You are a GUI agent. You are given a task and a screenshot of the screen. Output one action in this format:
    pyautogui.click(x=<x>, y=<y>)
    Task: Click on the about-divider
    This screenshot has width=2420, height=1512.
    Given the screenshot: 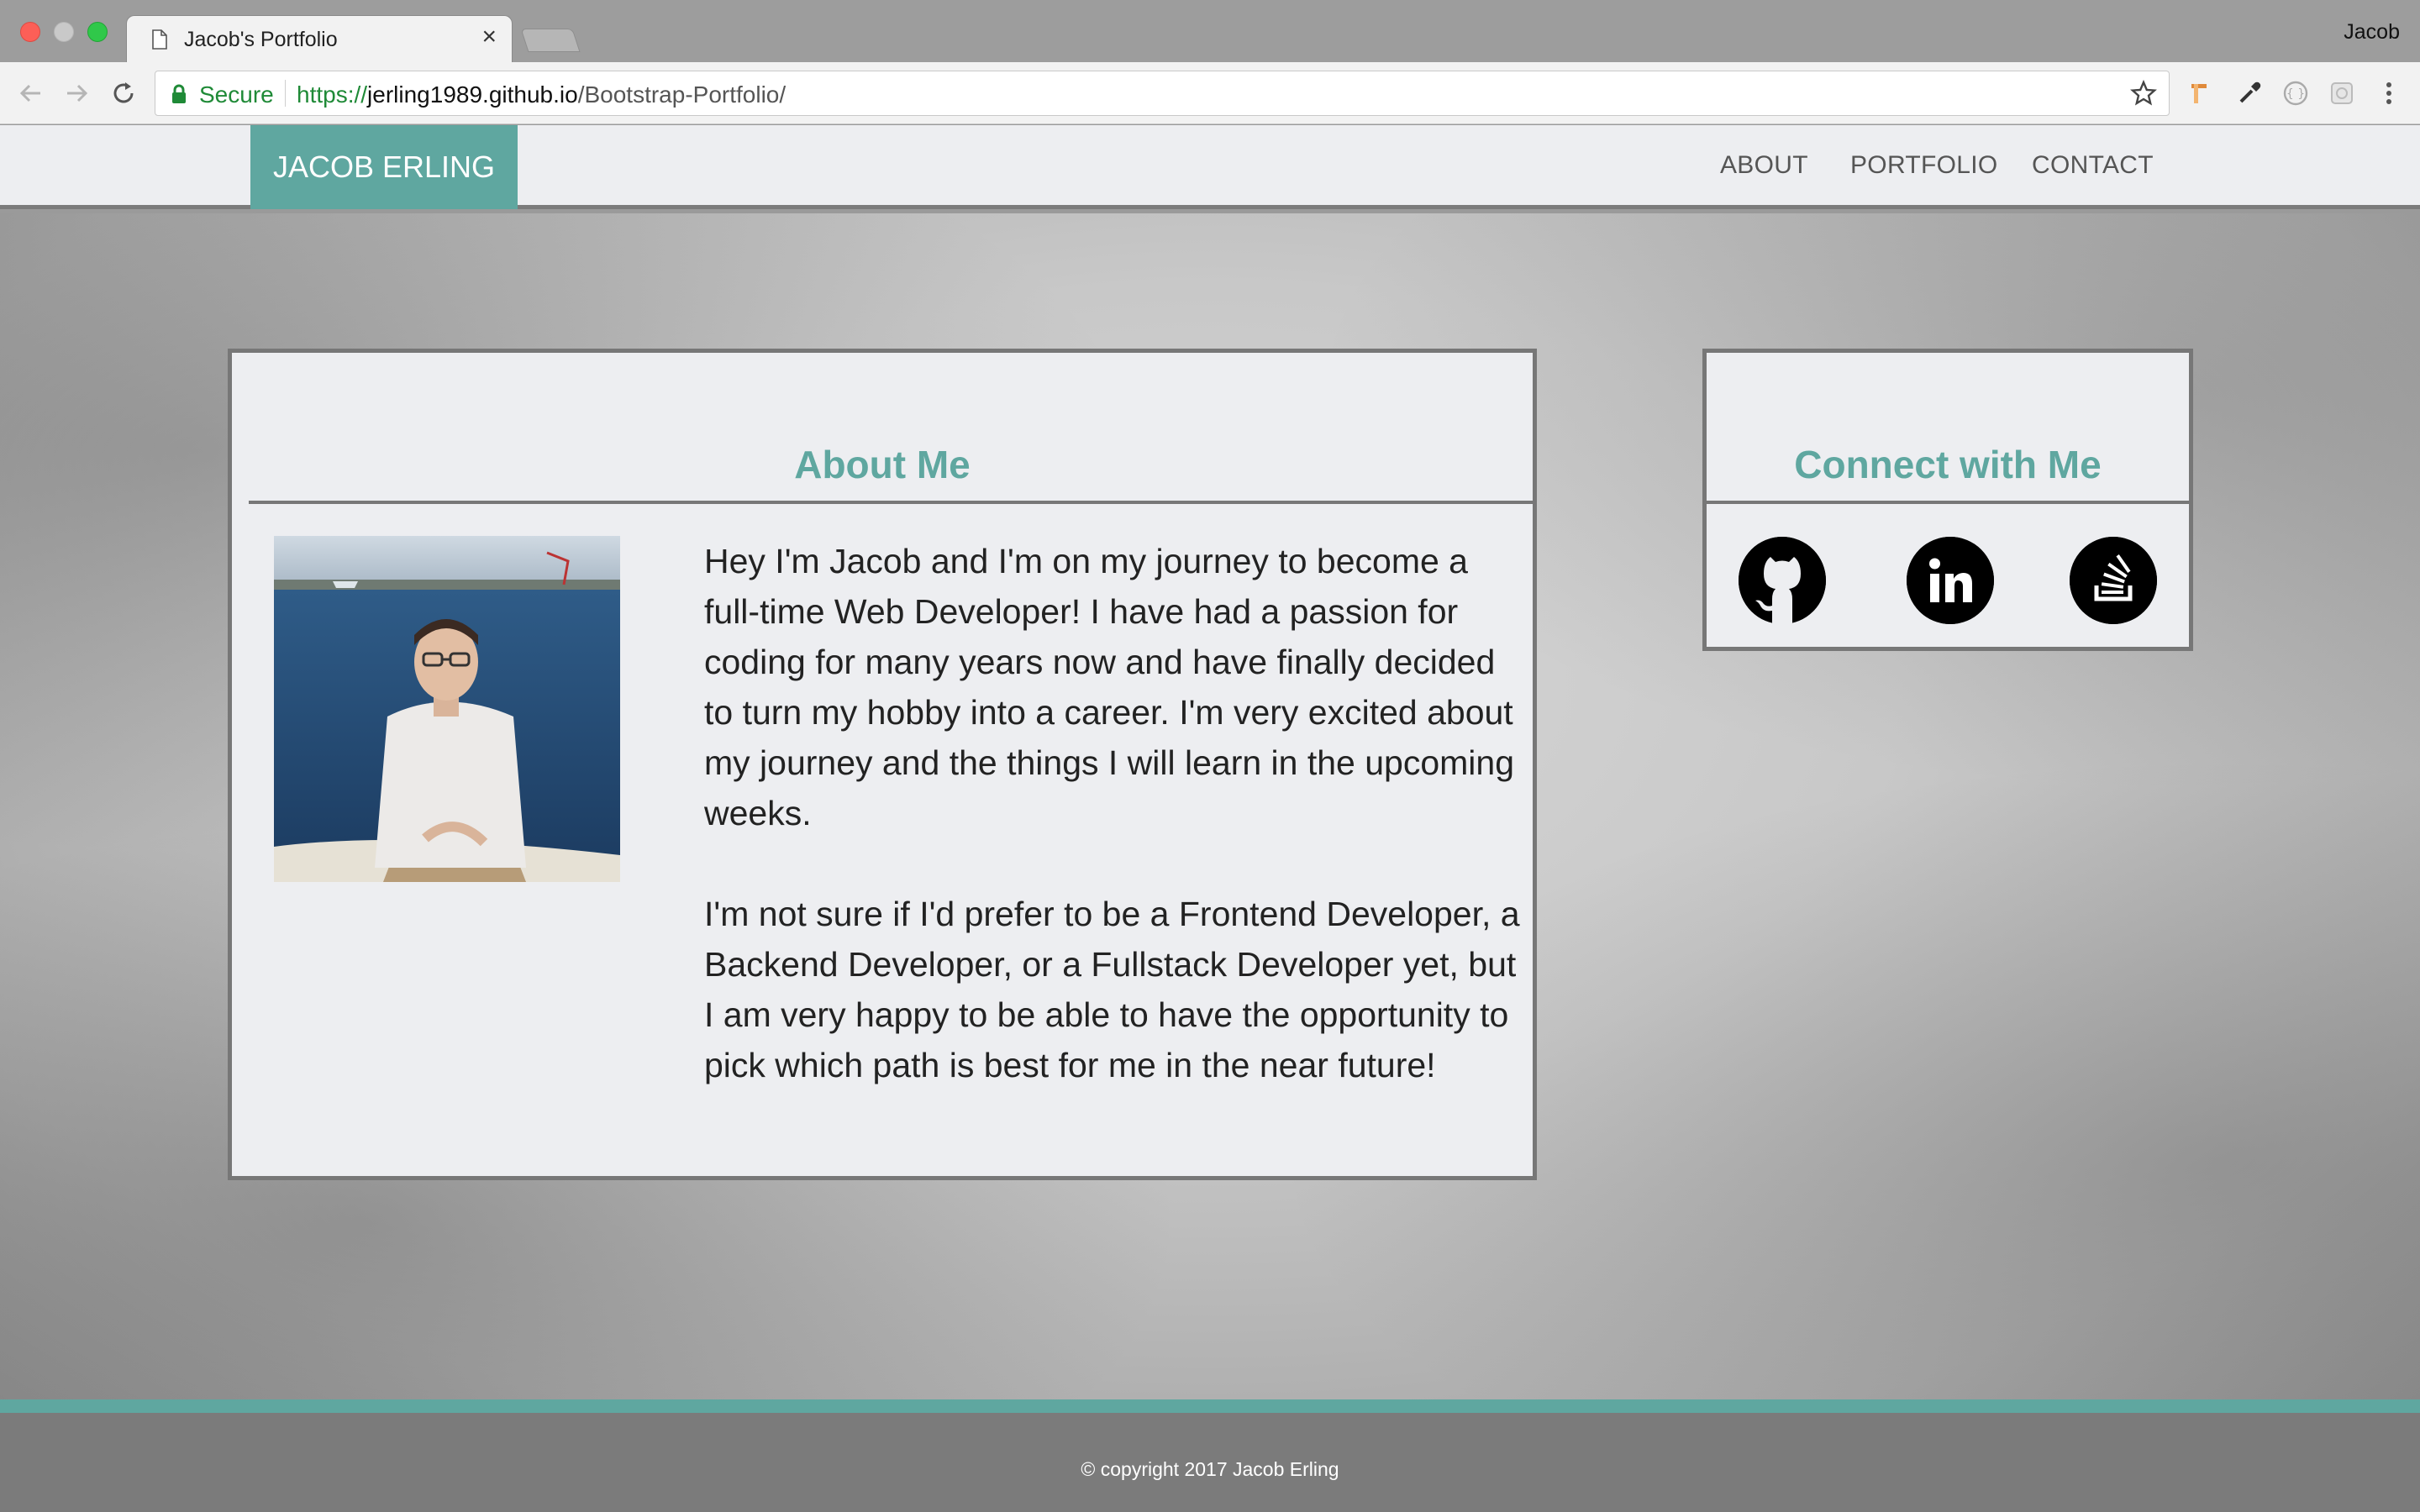 What is the action you would take?
    pyautogui.click(x=891, y=502)
    